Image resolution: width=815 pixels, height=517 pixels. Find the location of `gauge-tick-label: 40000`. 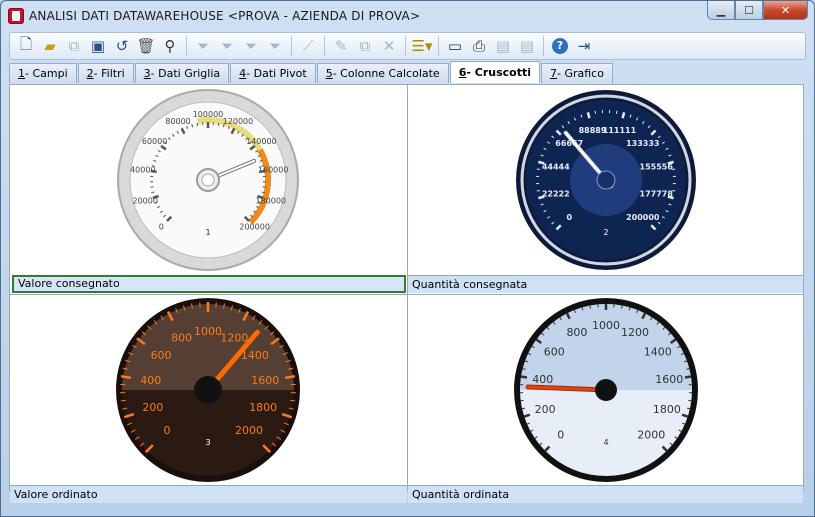

gauge-tick-label: 40000 is located at coordinates (142, 170).